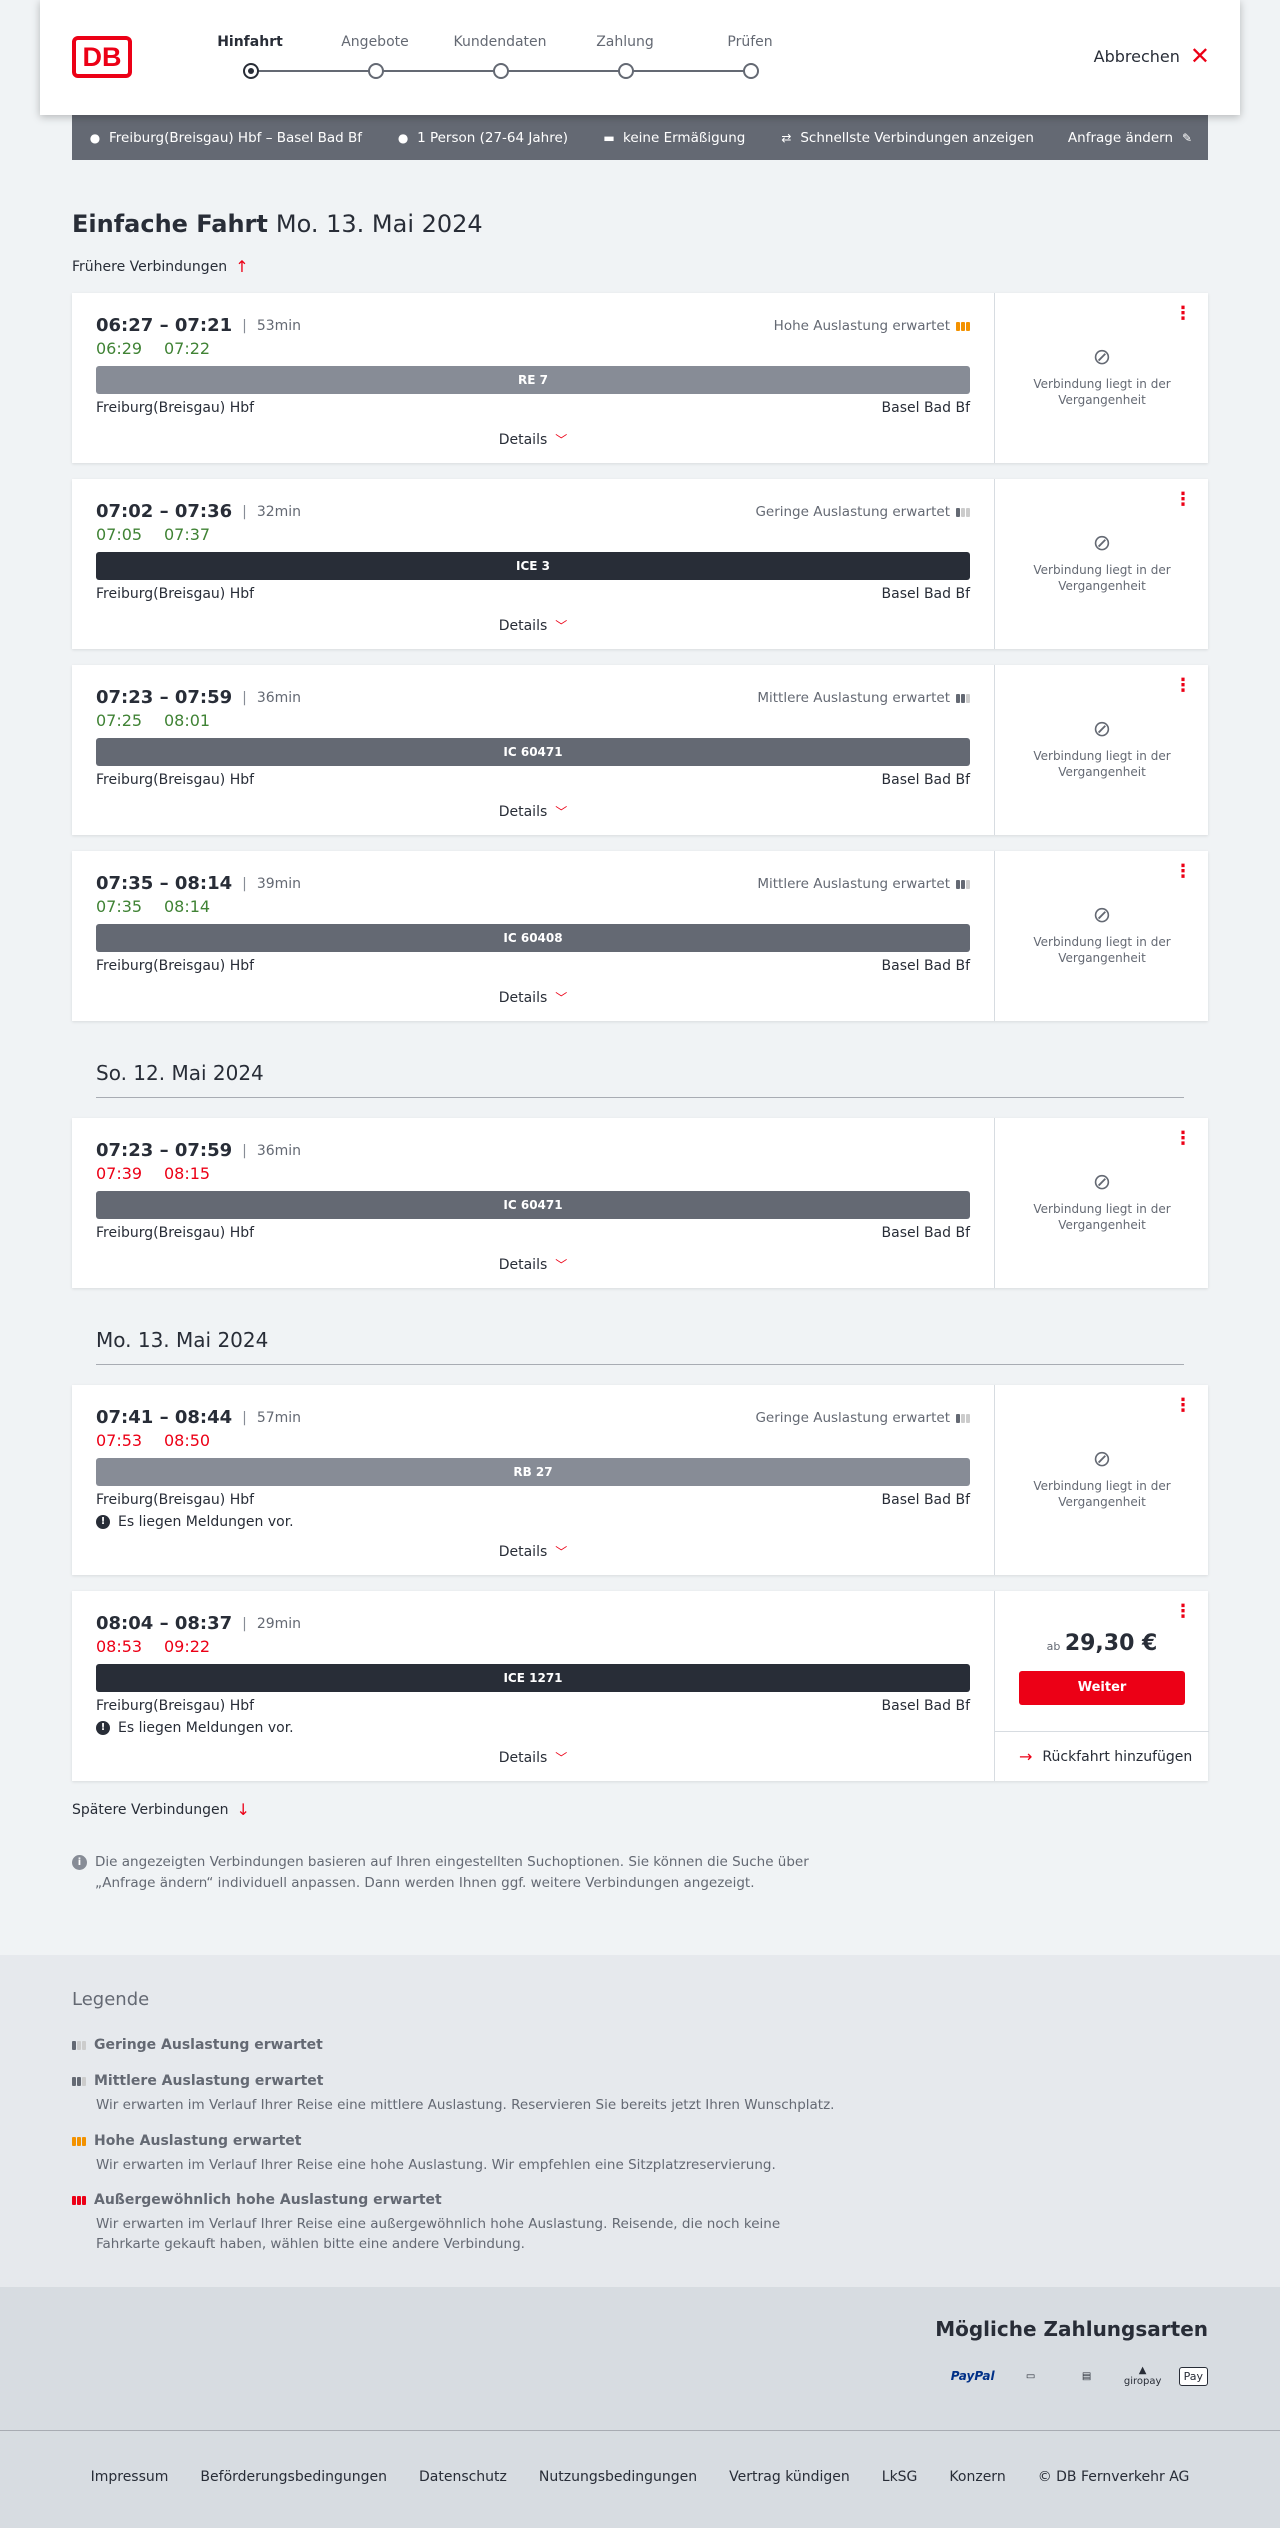 The image size is (1280, 2528). I want to click on train-bar: ICE 3, so click(533, 566).